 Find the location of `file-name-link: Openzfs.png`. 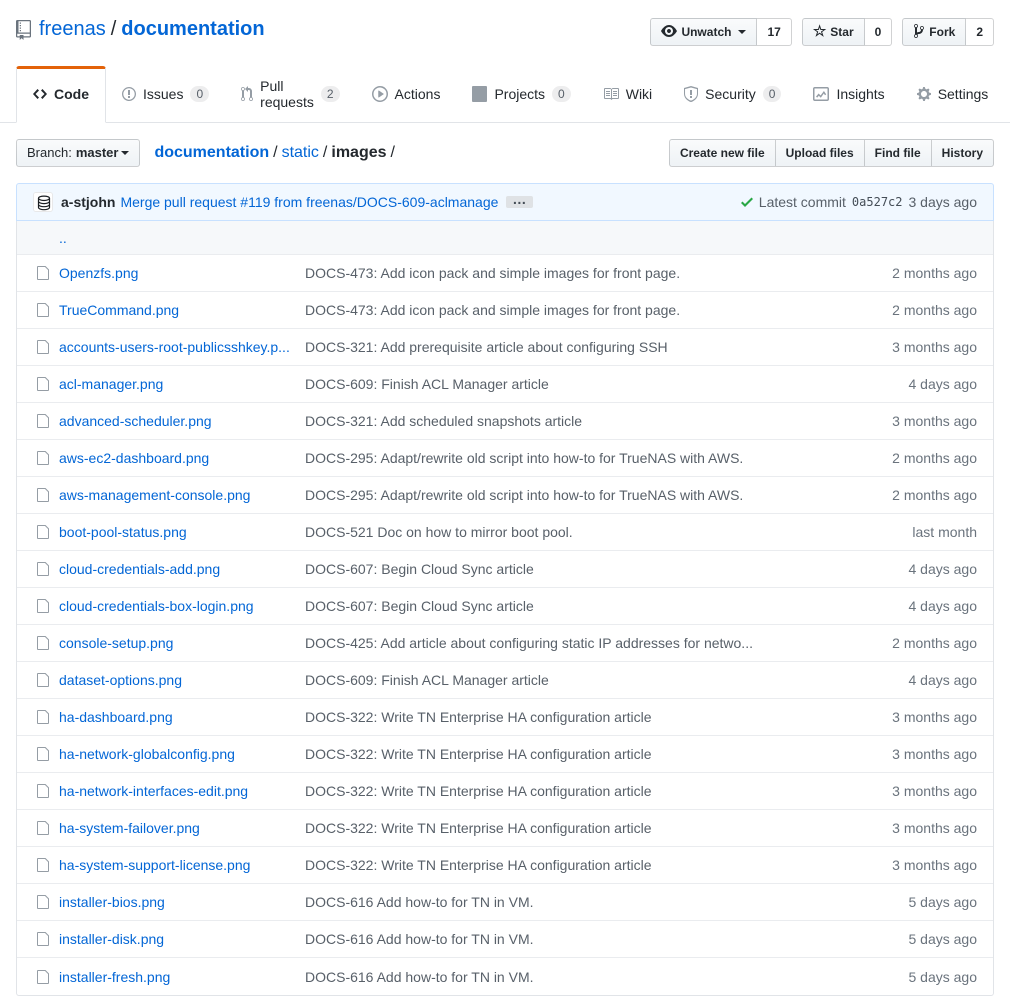

file-name-link: Openzfs.png is located at coordinates (98, 273).